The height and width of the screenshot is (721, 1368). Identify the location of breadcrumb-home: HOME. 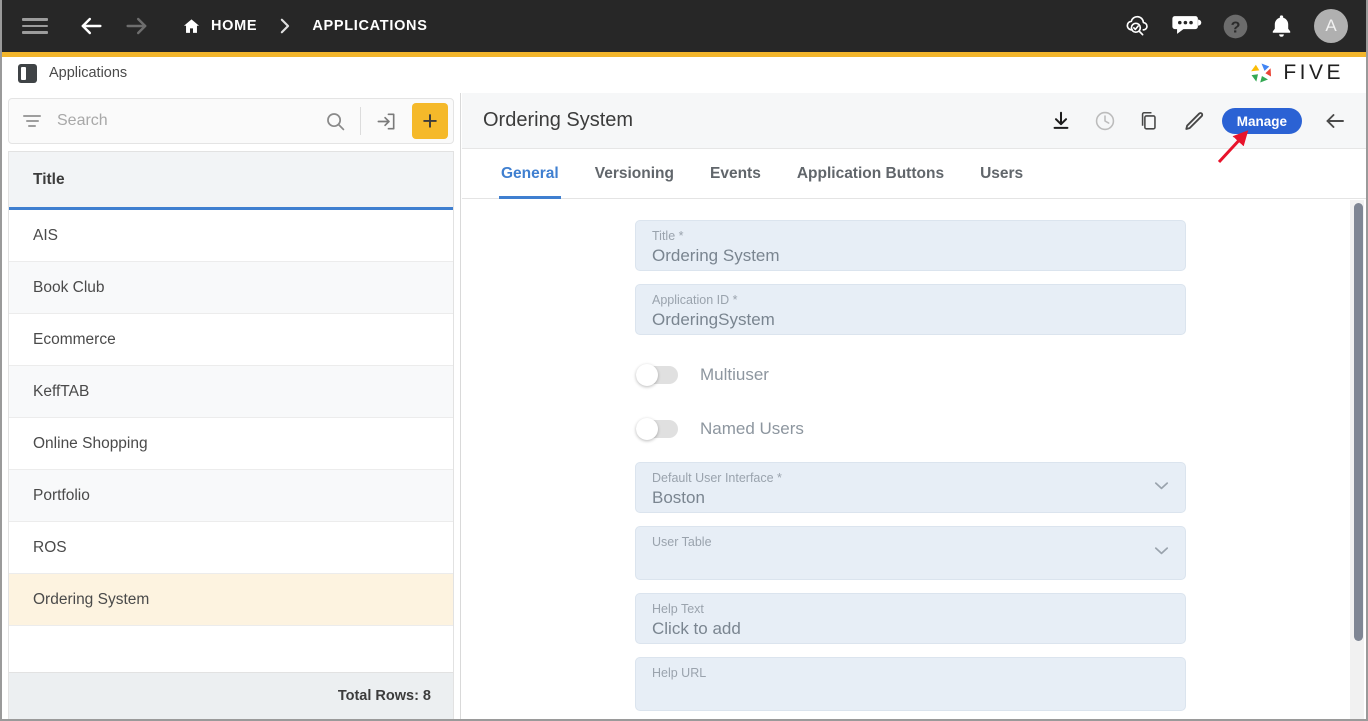
(219, 26).